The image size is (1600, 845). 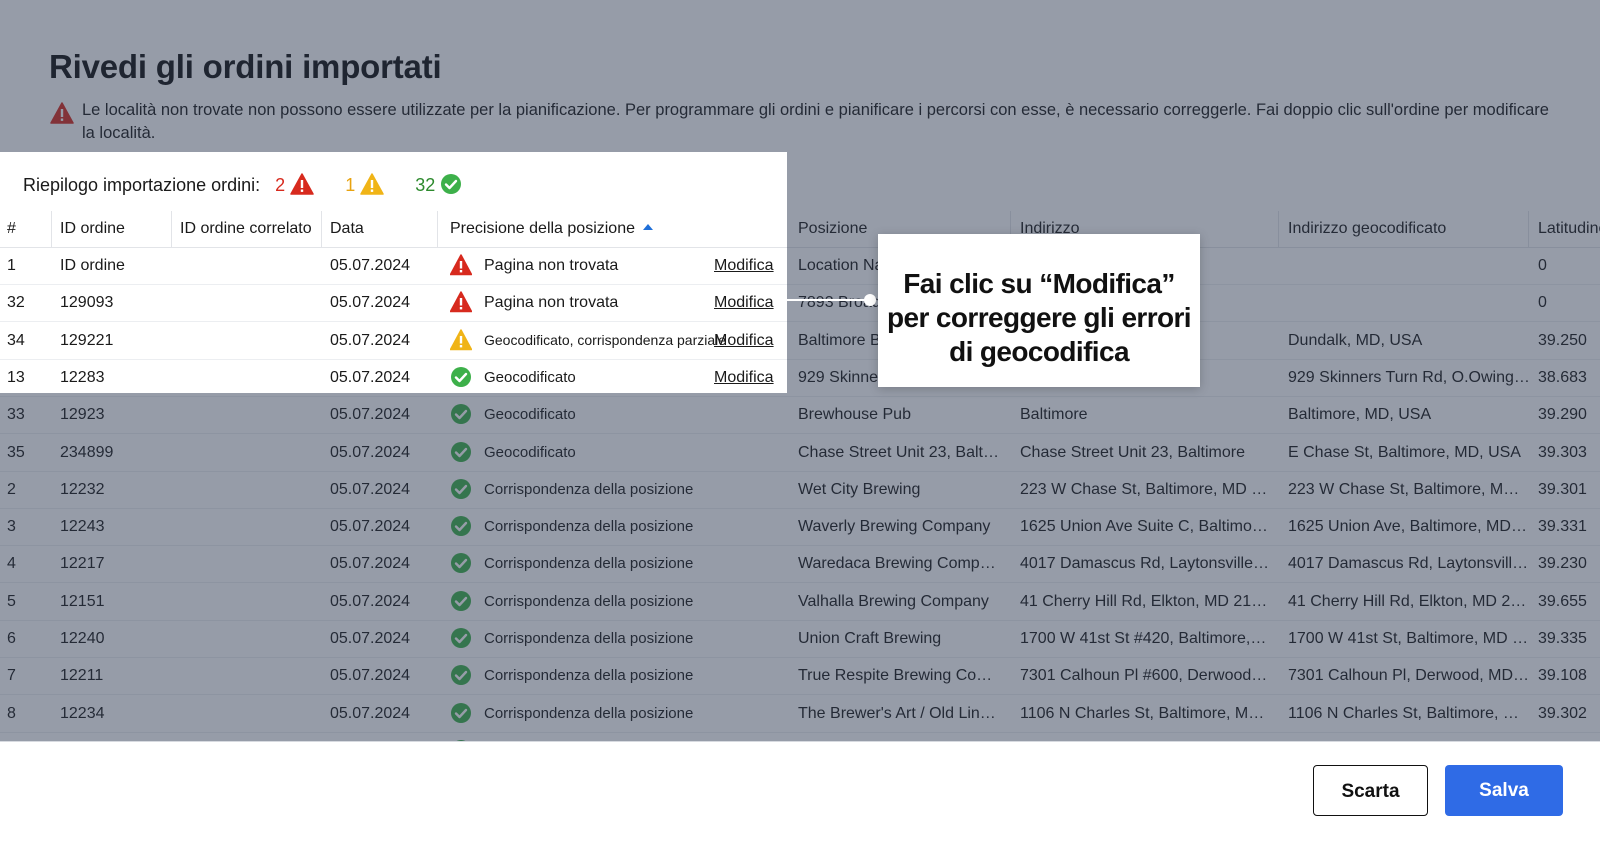 What do you see at coordinates (350, 185) in the screenshot?
I see `warning-count: 1` at bounding box center [350, 185].